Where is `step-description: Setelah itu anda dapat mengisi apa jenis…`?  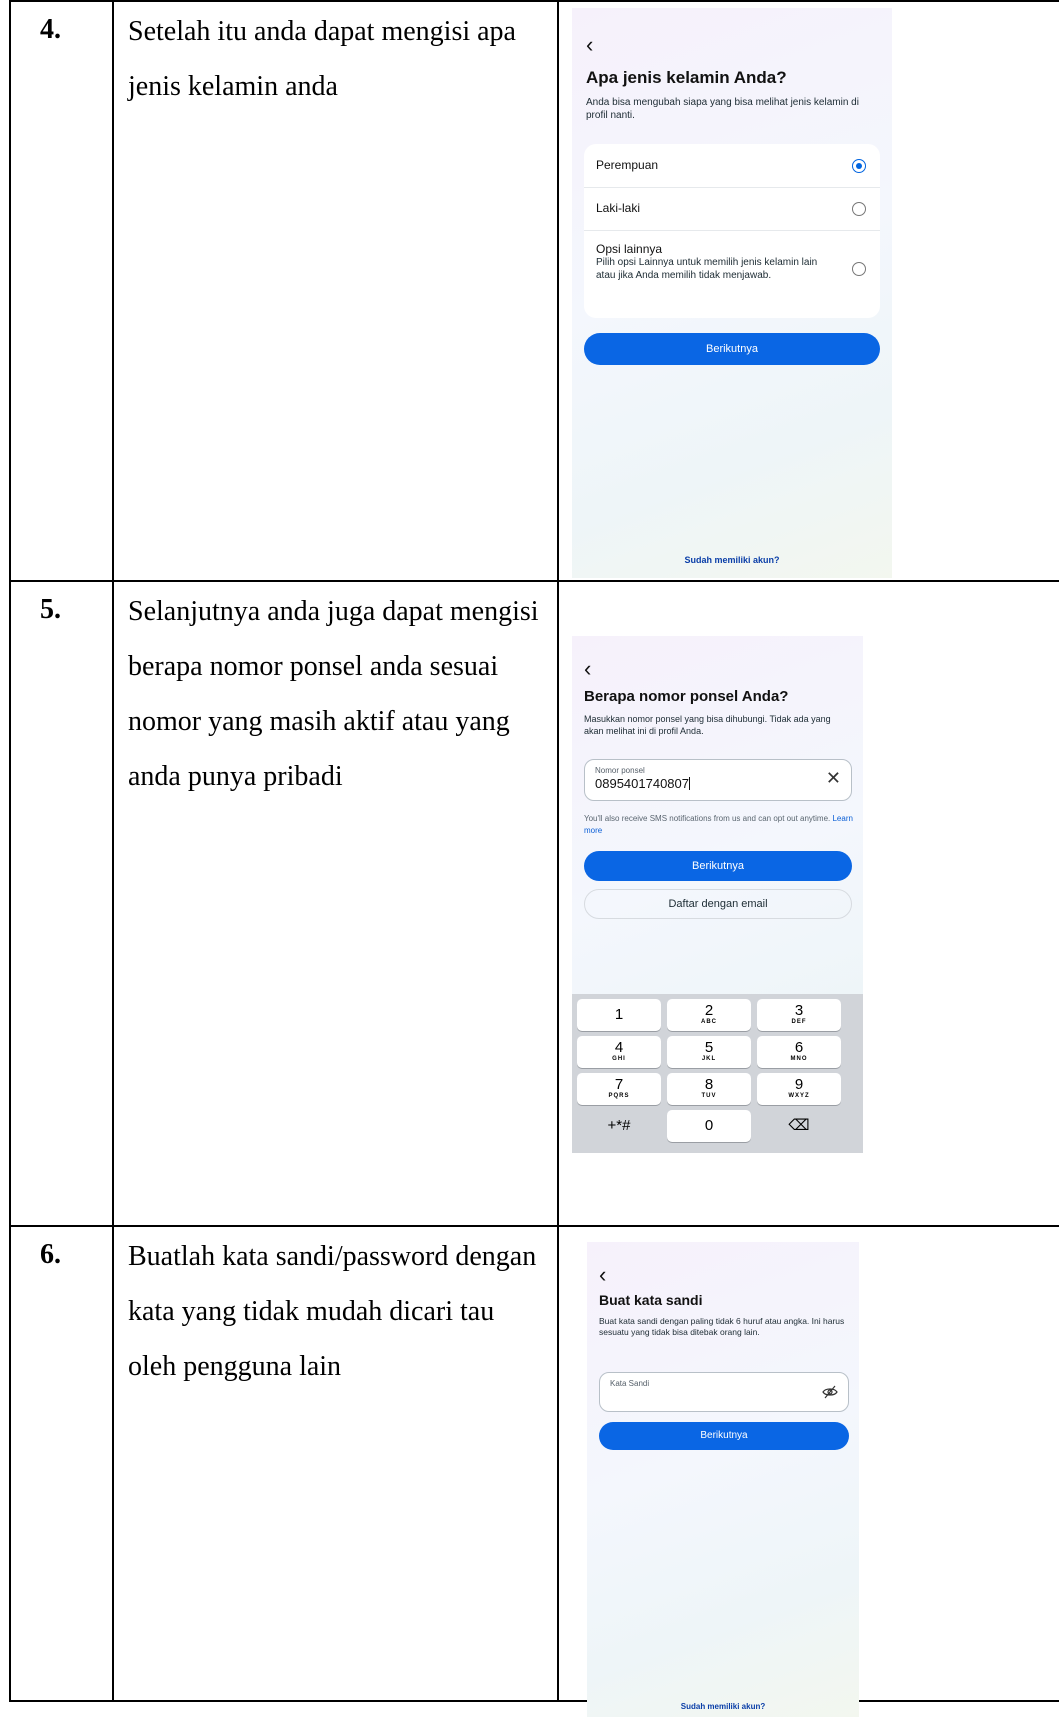
step-description: Setelah itu anda dapat mengisi apa jenis… is located at coordinates (322, 59).